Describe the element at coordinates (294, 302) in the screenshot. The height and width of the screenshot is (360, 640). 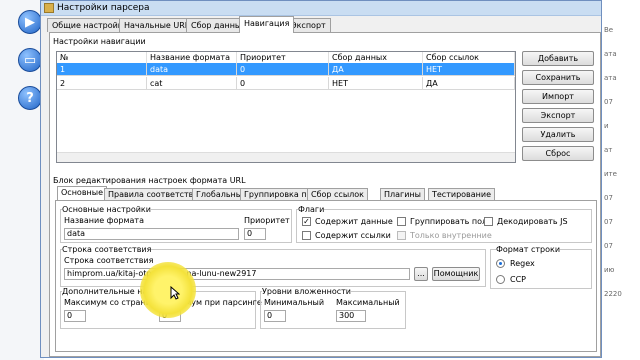
I see `min-level-label: Минимальный` at that location.